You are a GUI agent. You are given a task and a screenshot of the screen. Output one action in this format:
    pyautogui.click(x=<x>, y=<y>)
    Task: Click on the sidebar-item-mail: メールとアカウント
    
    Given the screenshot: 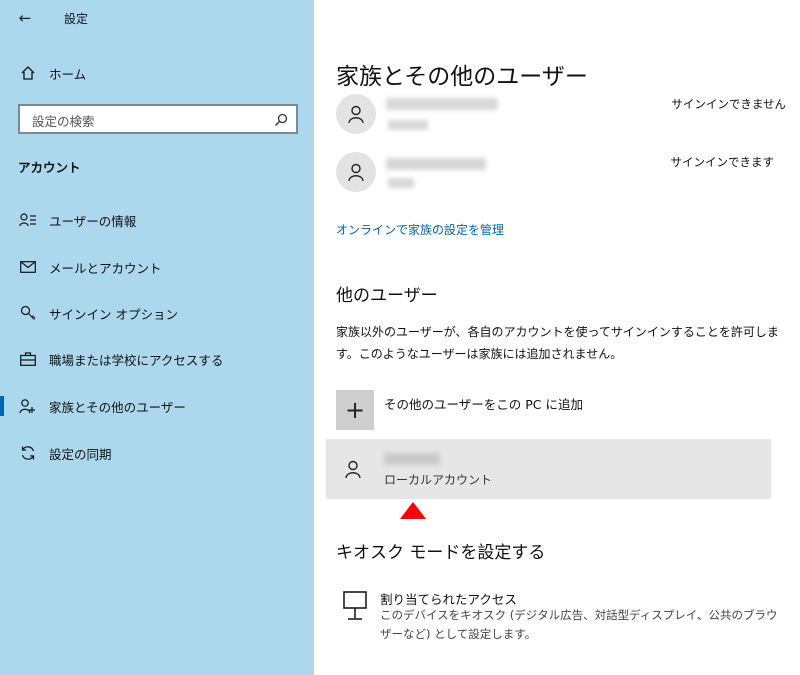 What is the action you would take?
    pyautogui.click(x=157, y=267)
    